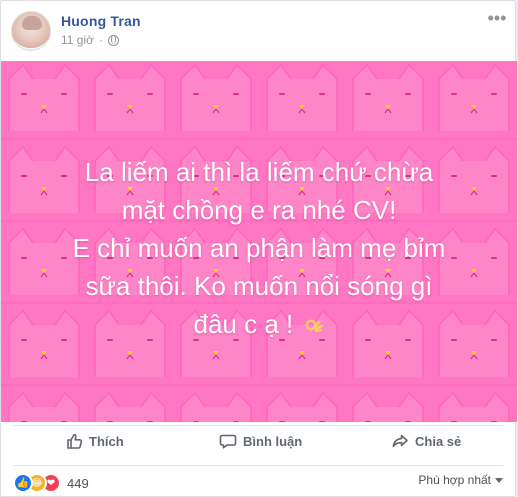  I want to click on reaction-count: 449, so click(78, 483).